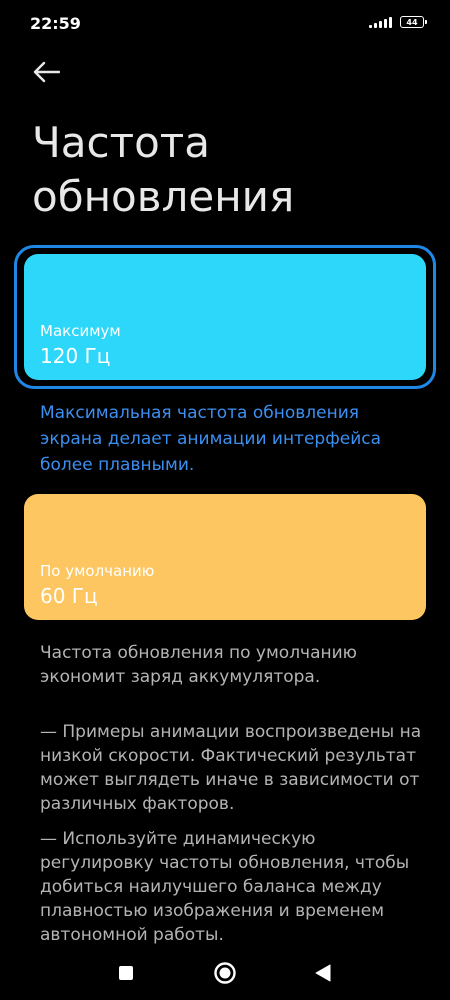  I want to click on status-bar: 22:59 44, so click(225, 22).